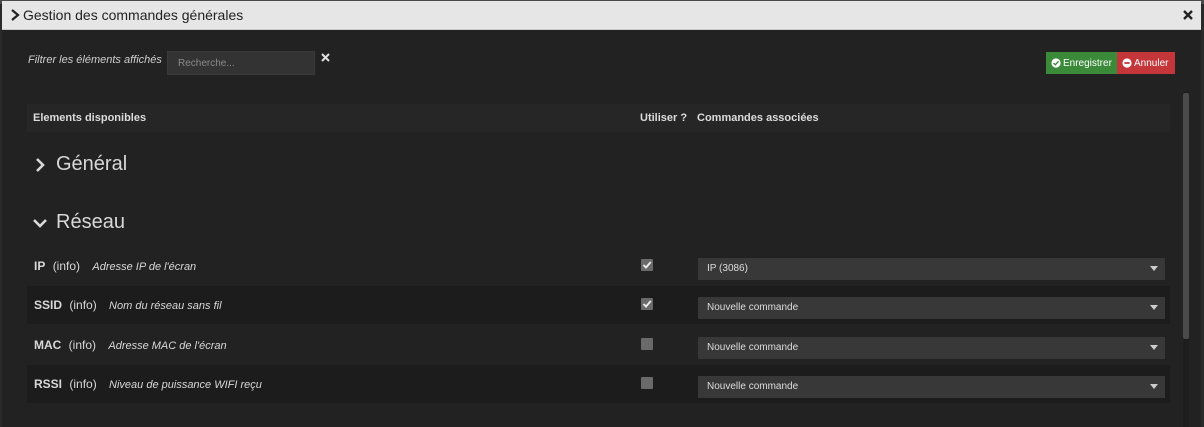 The height and width of the screenshot is (427, 1204). I want to click on command-name: RSSI, so click(48, 384).